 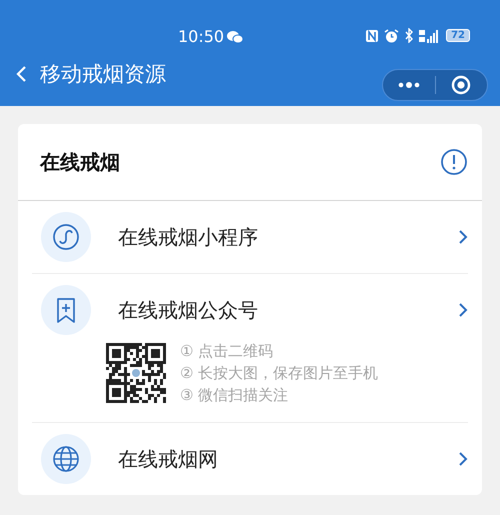 I want to click on battery-level: 72, so click(x=458, y=35).